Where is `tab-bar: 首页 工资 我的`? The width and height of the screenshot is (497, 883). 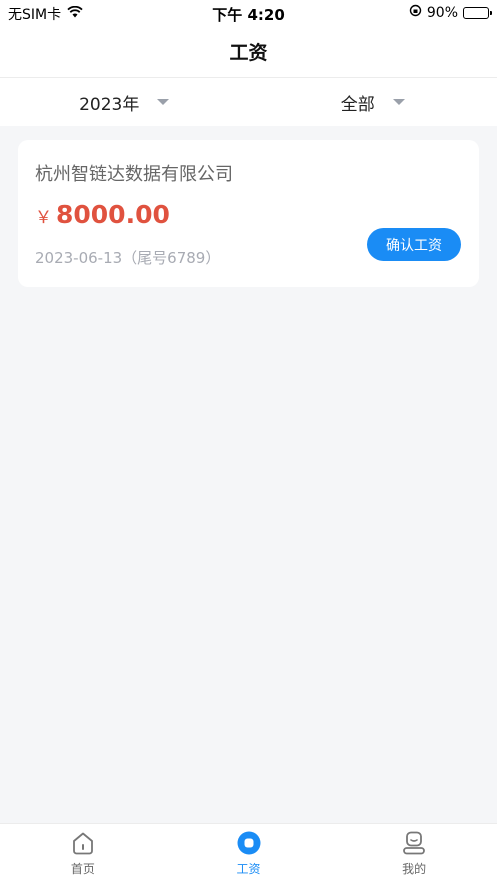 tab-bar: 首页 工资 我的 is located at coordinates (248, 853).